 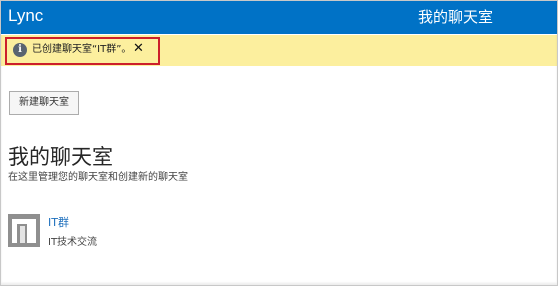 I want to click on top-bar: Lync 我的聊天室, so click(x=279, y=17).